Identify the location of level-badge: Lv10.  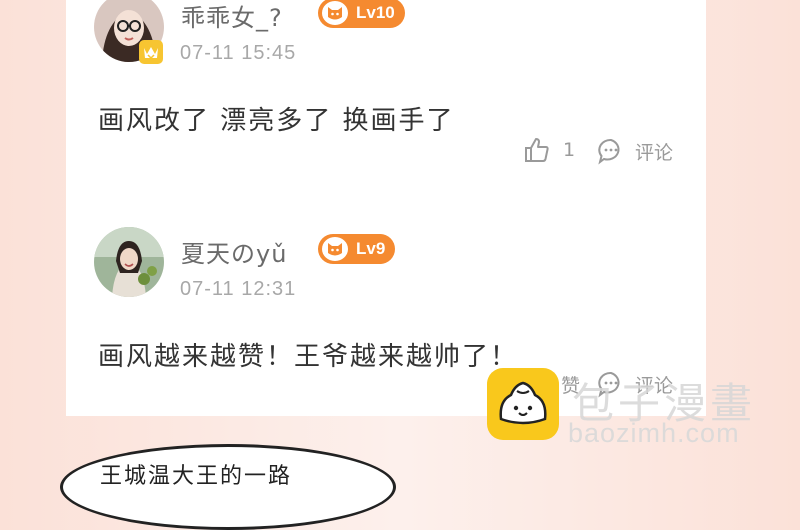
(361, 14).